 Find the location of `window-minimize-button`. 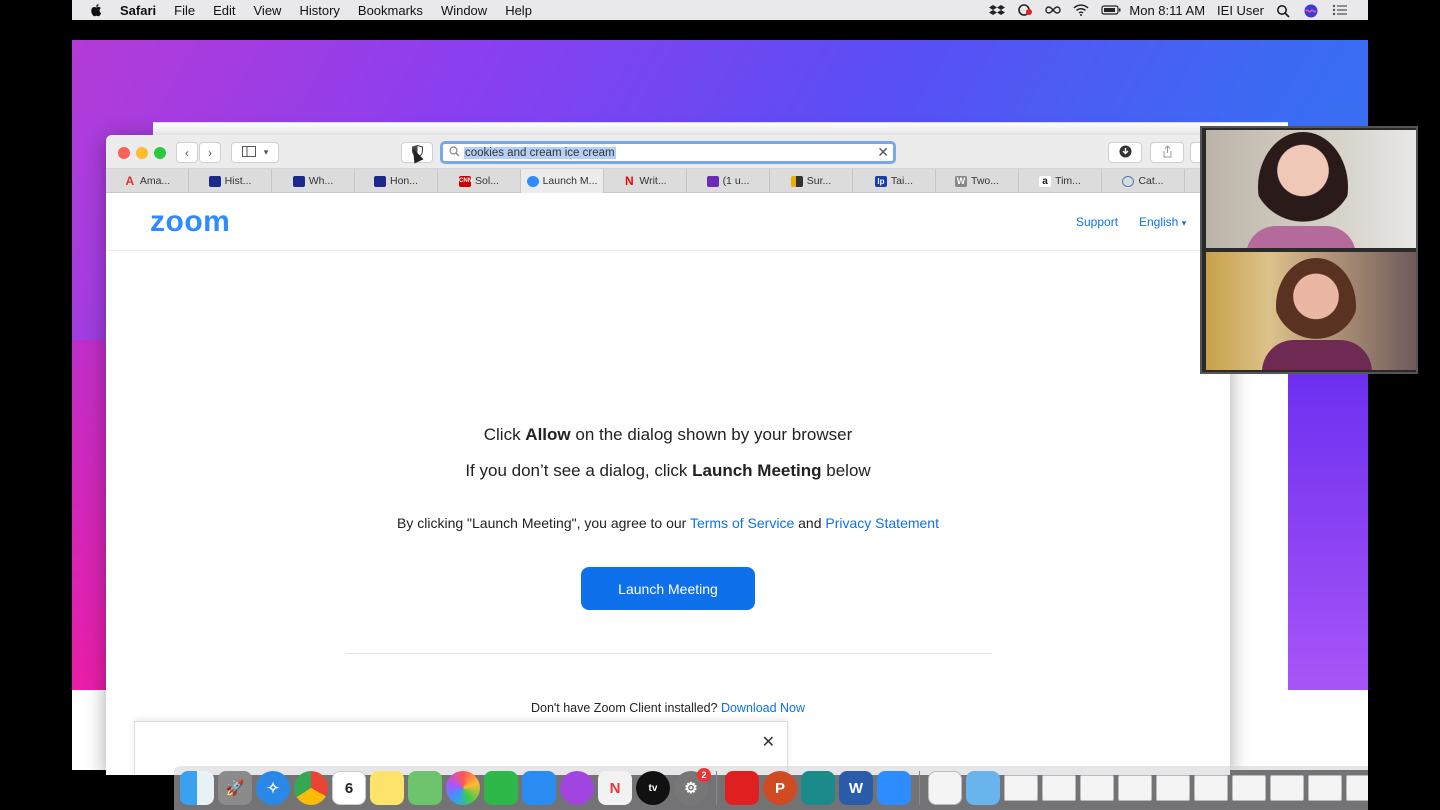

window-minimize-button is located at coordinates (142, 153).